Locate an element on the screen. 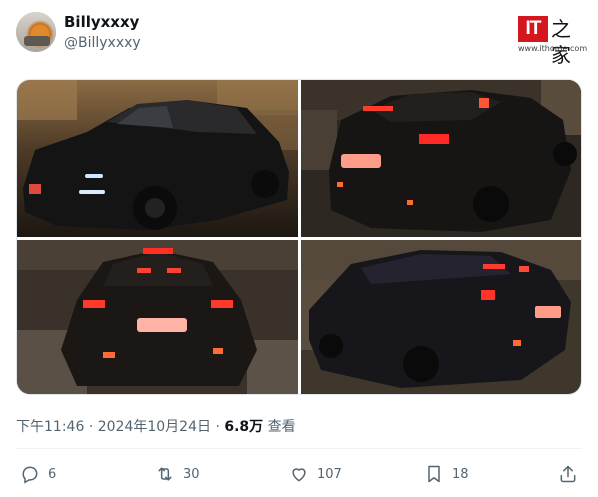 The image size is (598, 497). author-display-name: Billyxxxy is located at coordinates (101, 22).